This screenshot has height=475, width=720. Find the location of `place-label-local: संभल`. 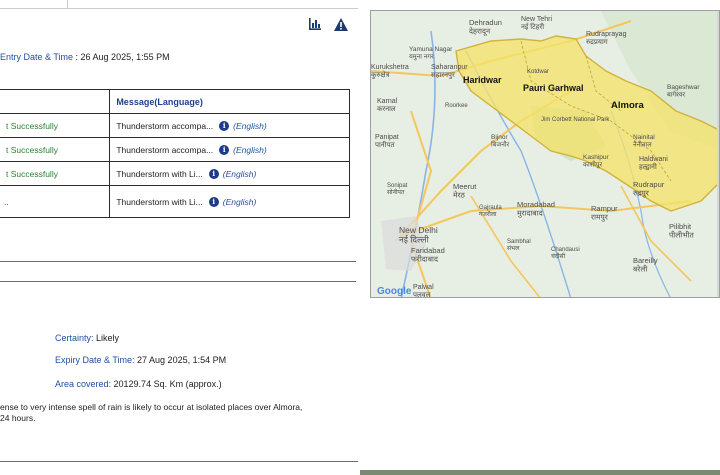

place-label-local: संभल is located at coordinates (513, 248).